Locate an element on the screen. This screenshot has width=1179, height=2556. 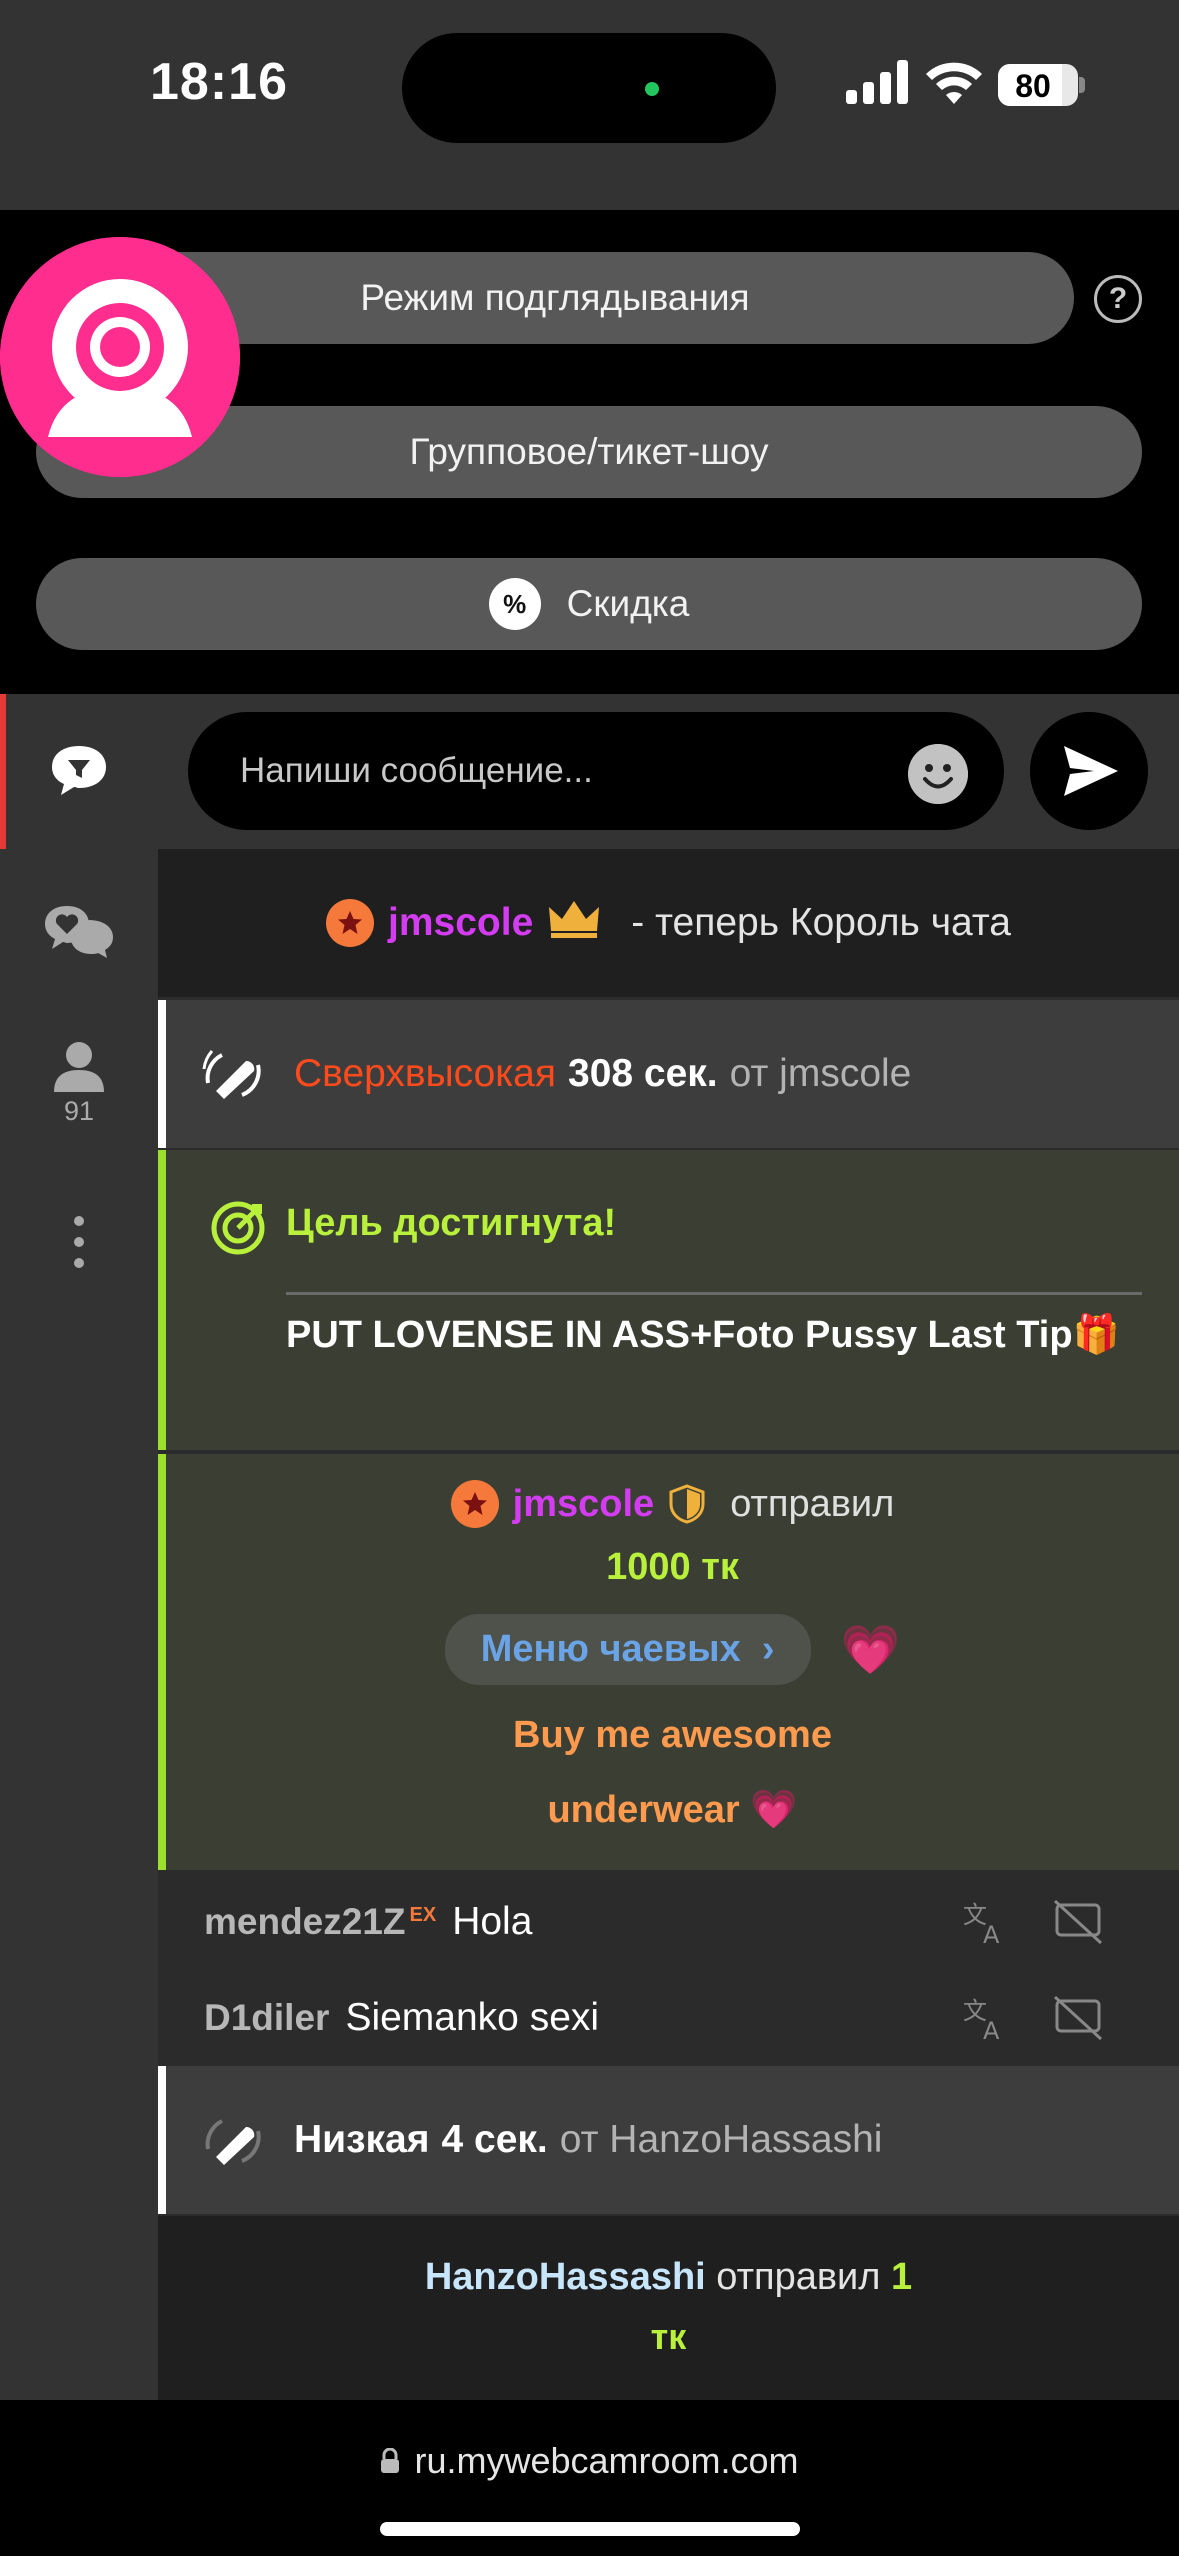
signal-icon is located at coordinates (877, 82).